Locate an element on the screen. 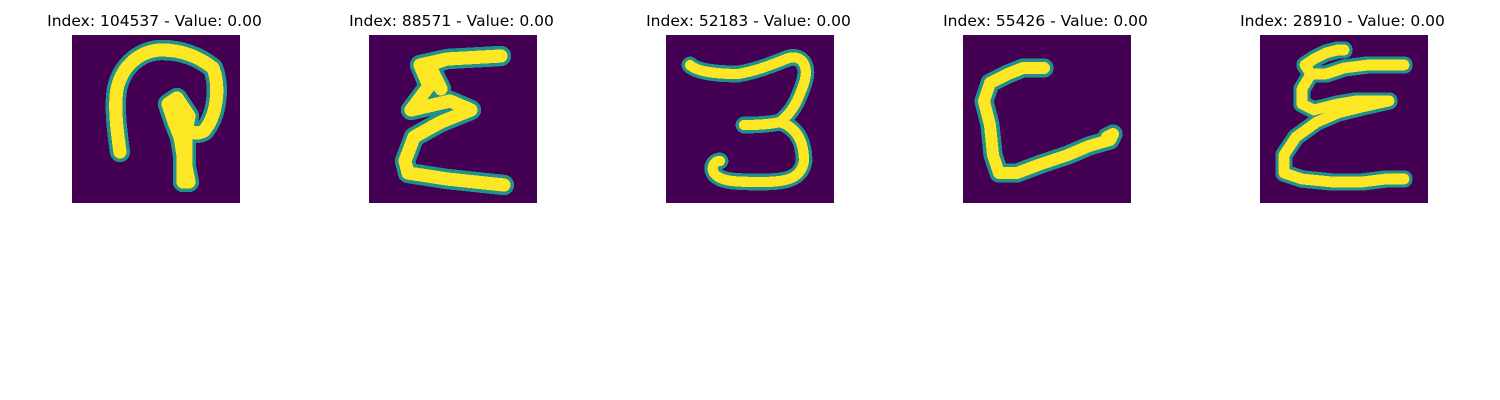  panel-title: Index: 28910 - Value: 0.00 is located at coordinates (1342, 21).